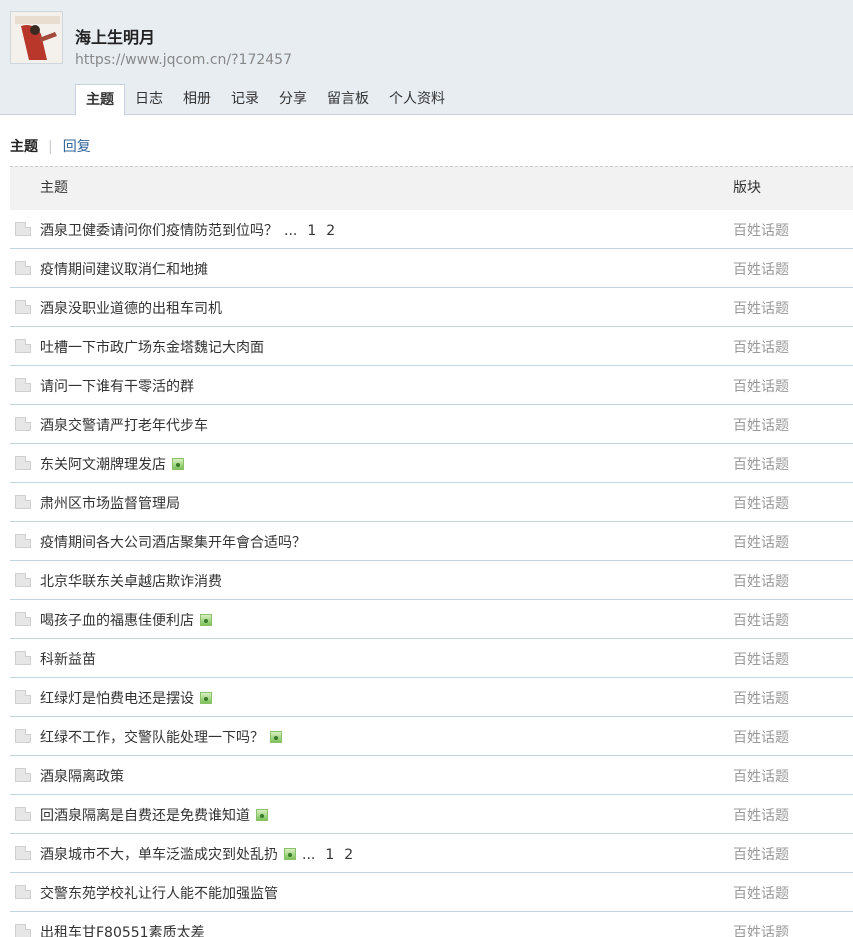  I want to click on topic-title-cell: 疫情期间各大公司酒店聚集开年會合适吗？, so click(173, 542).